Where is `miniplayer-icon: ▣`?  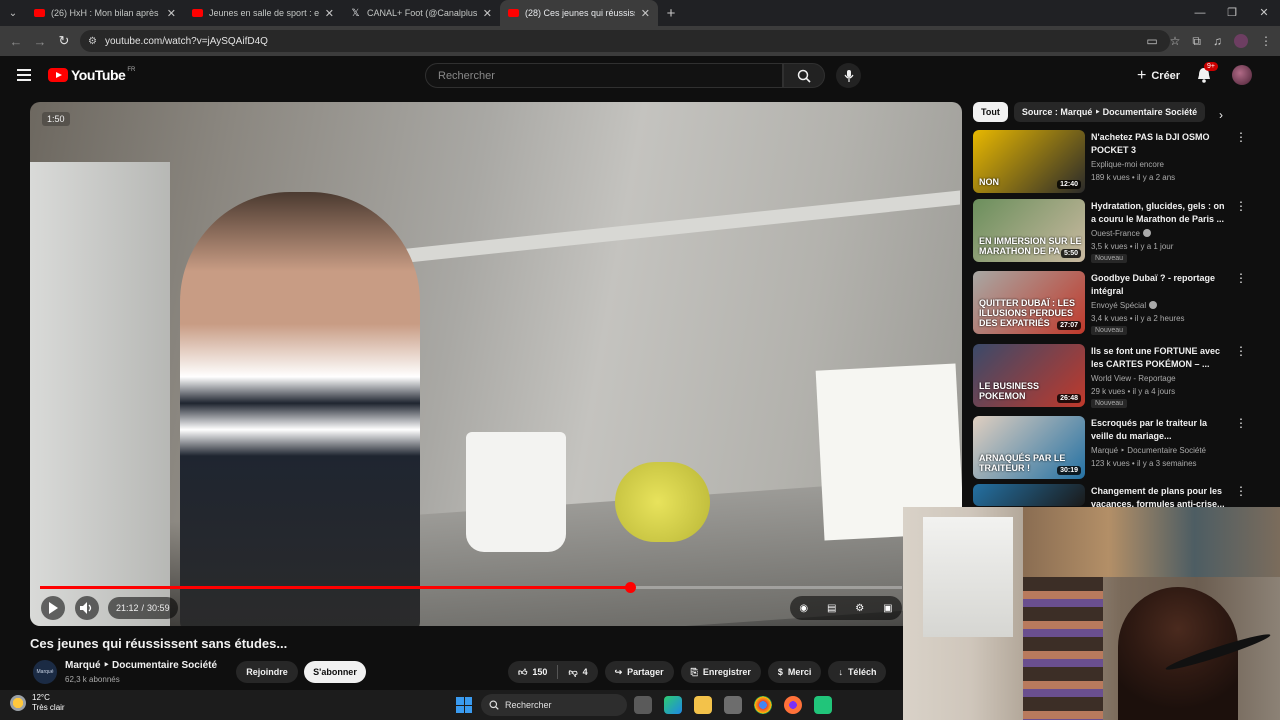
miniplayer-icon: ▣ is located at coordinates (887, 608).